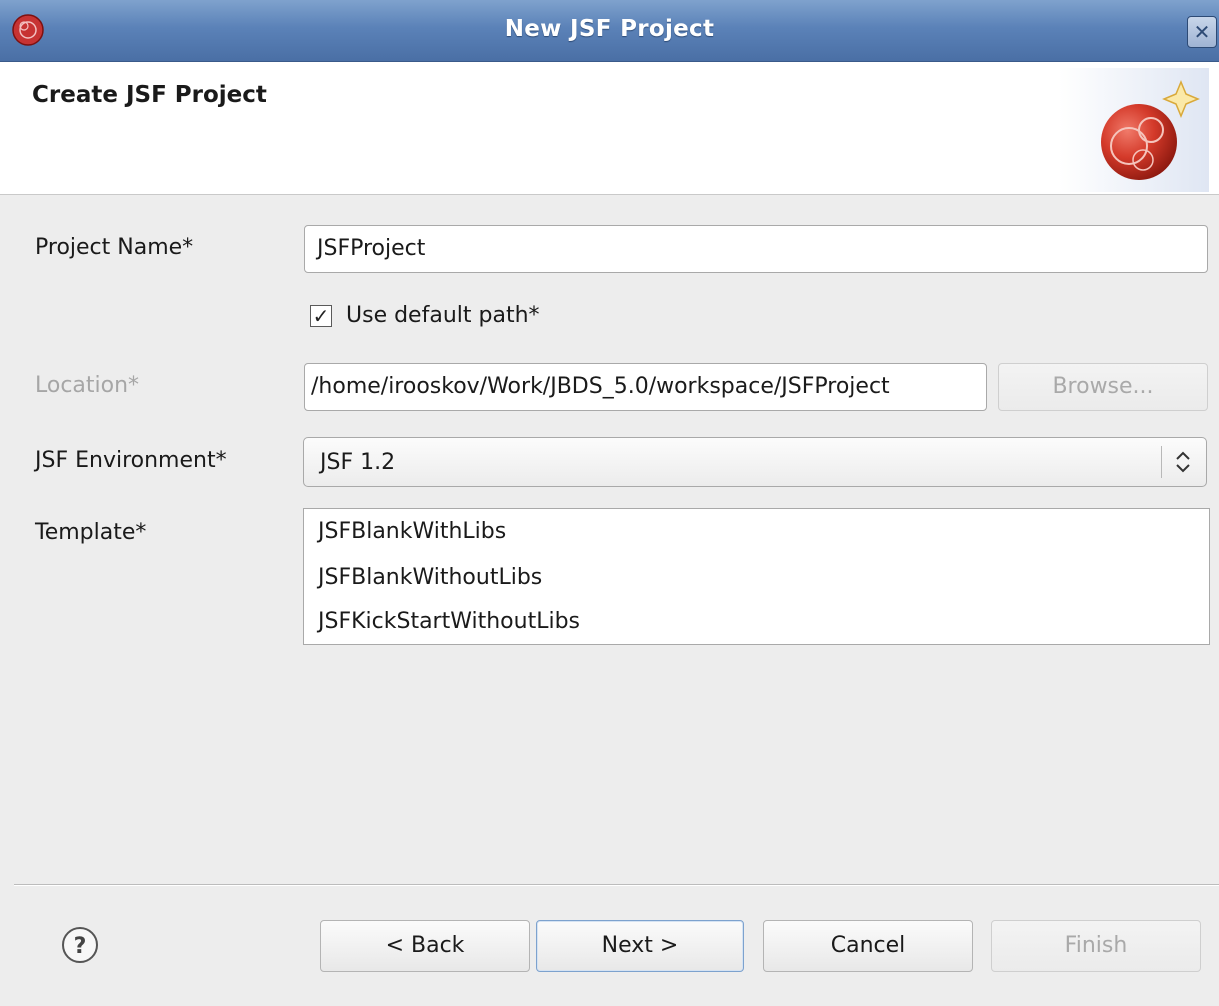  I want to click on help-icon: ?, so click(80, 945).